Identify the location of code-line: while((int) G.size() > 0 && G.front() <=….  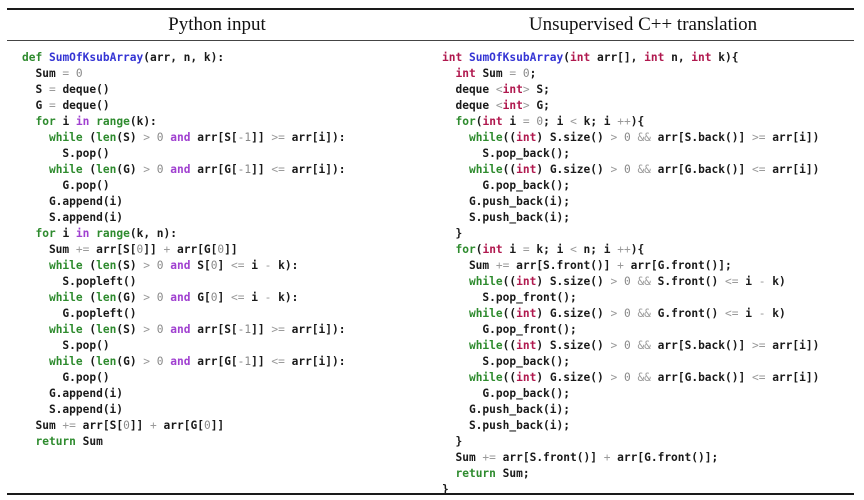
(630, 314).